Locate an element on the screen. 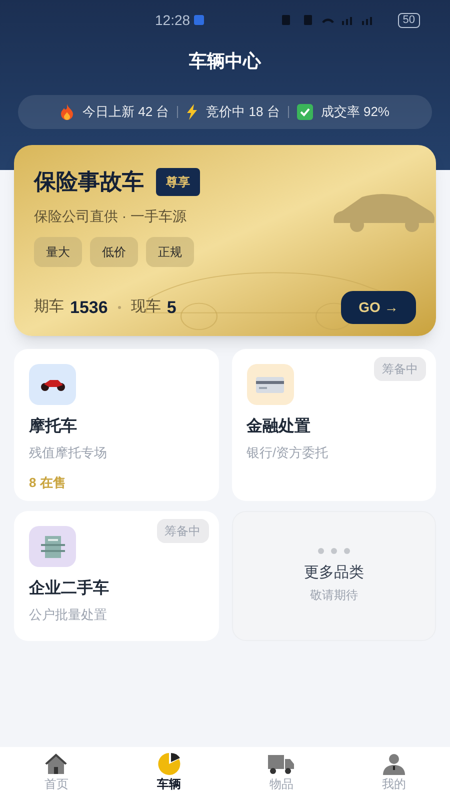 The image size is (450, 800). car-silhouette-icon is located at coordinates (384, 213).